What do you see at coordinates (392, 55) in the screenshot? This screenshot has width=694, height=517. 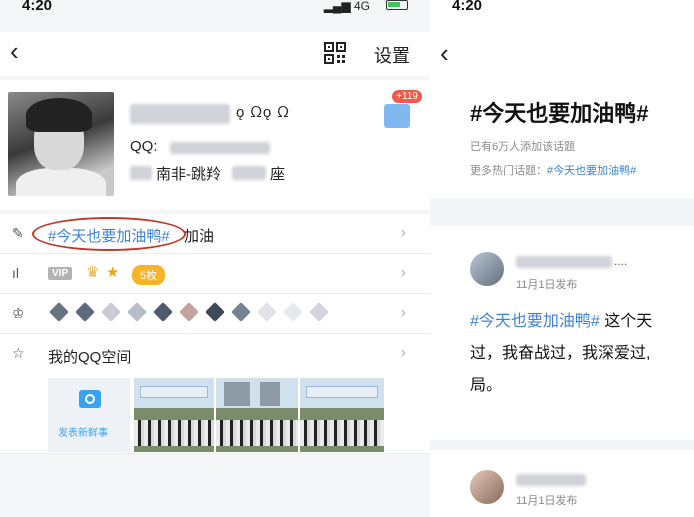 I see `settings-button: 设置` at bounding box center [392, 55].